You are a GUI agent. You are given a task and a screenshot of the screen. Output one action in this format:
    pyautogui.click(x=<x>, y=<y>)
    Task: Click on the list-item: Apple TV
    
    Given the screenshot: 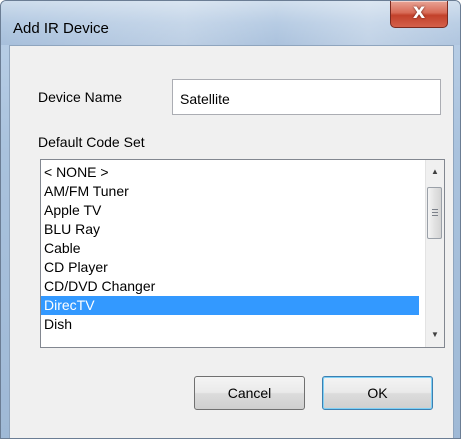 What is the action you would take?
    pyautogui.click(x=230, y=210)
    